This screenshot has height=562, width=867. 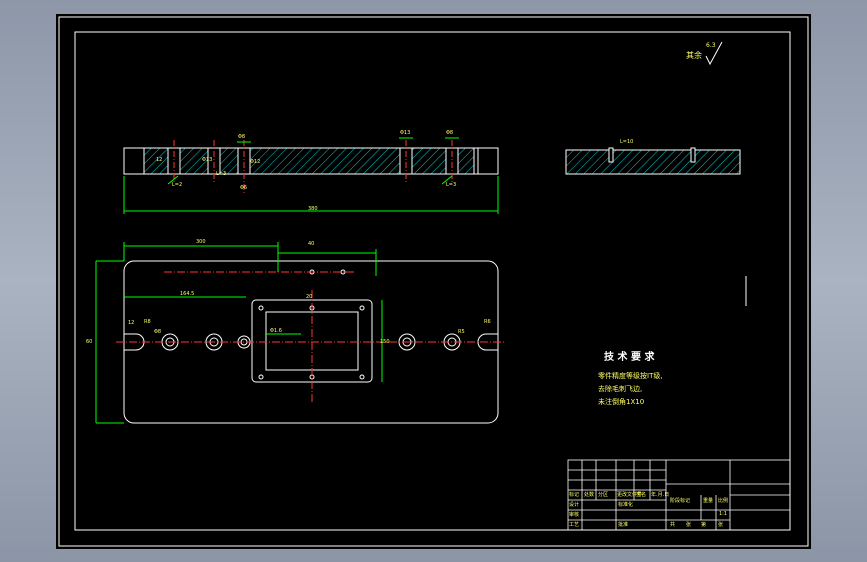 I want to click on front-dim-3: Φ8, so click(x=450, y=133).